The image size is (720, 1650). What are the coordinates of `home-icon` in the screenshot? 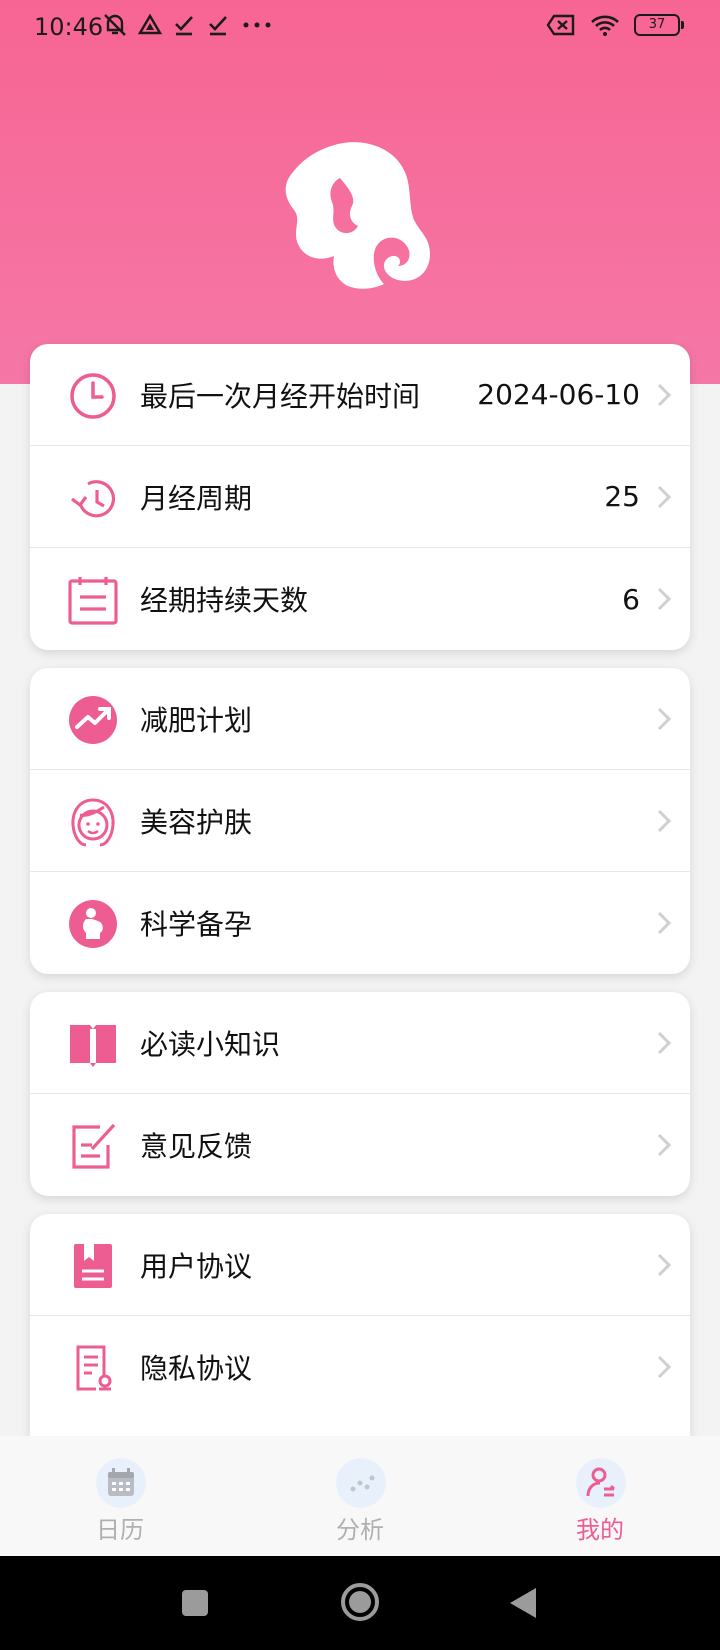 It's located at (360, 1602).